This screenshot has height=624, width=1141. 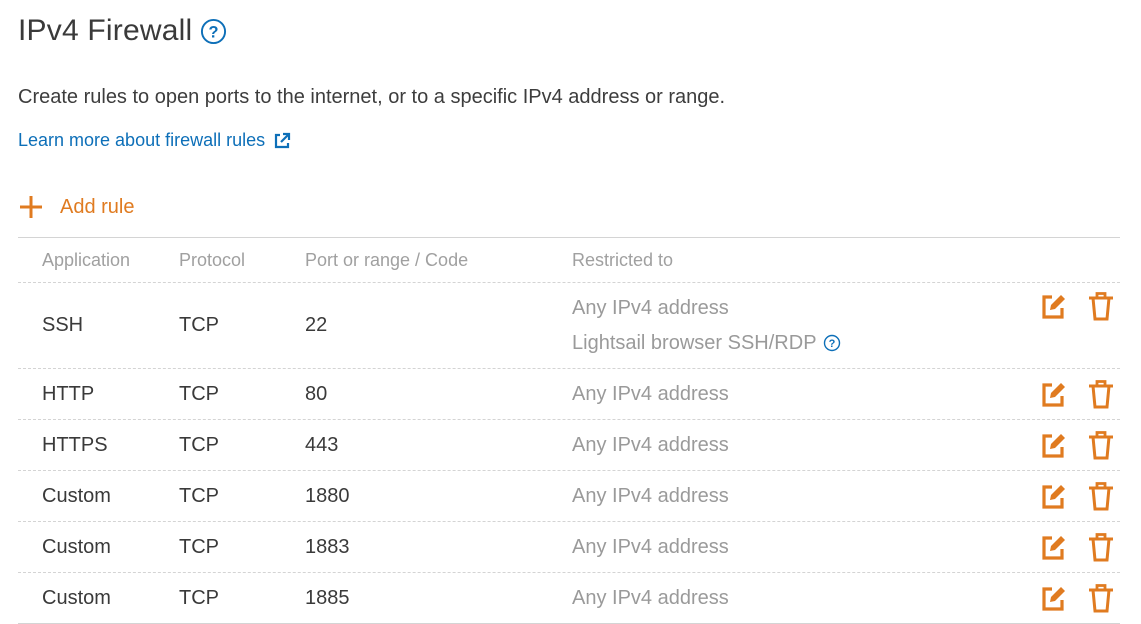 What do you see at coordinates (694, 342) in the screenshot?
I see `restricted-extra-value: Lightsail browser SSH/RDP` at bounding box center [694, 342].